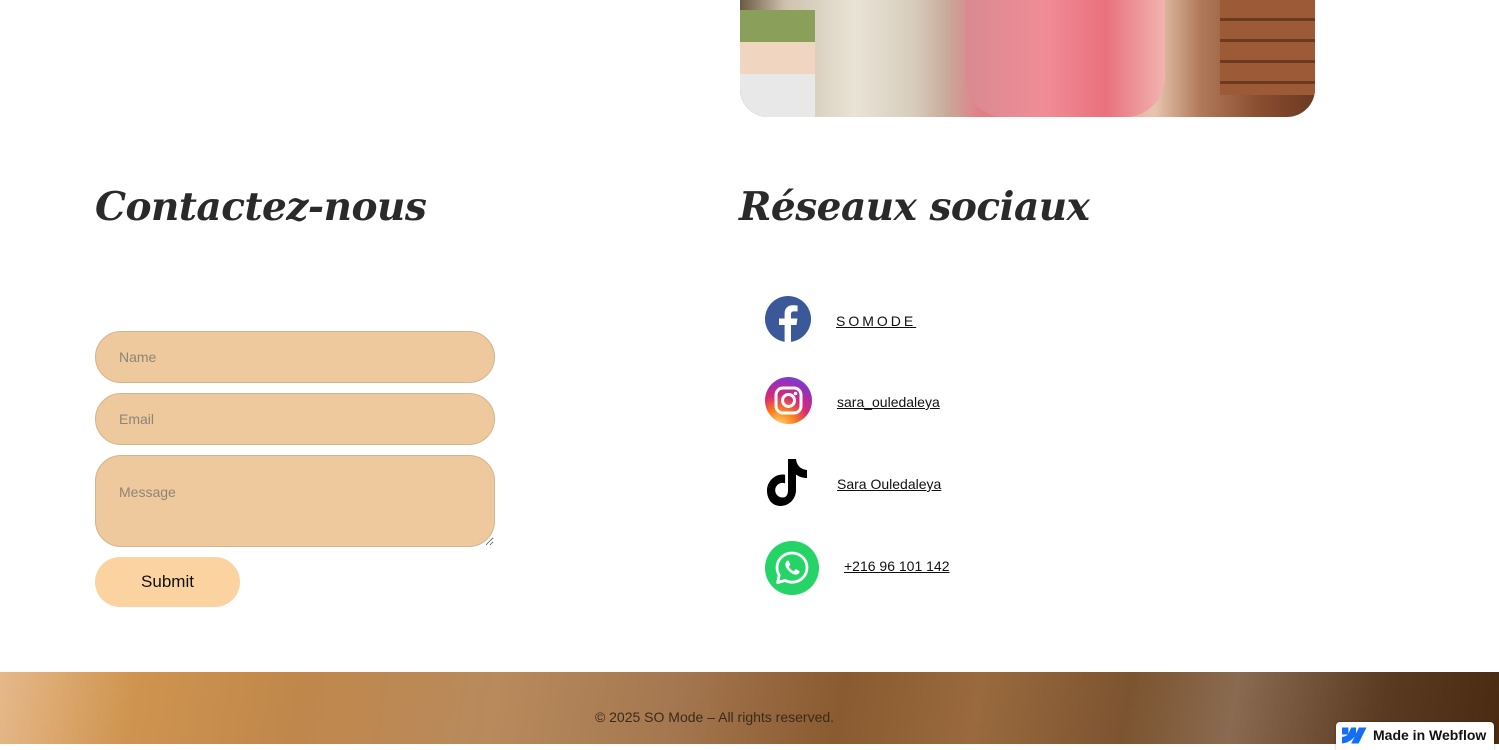 This screenshot has height=750, width=1499. I want to click on whatsapp-icon, so click(792, 568).